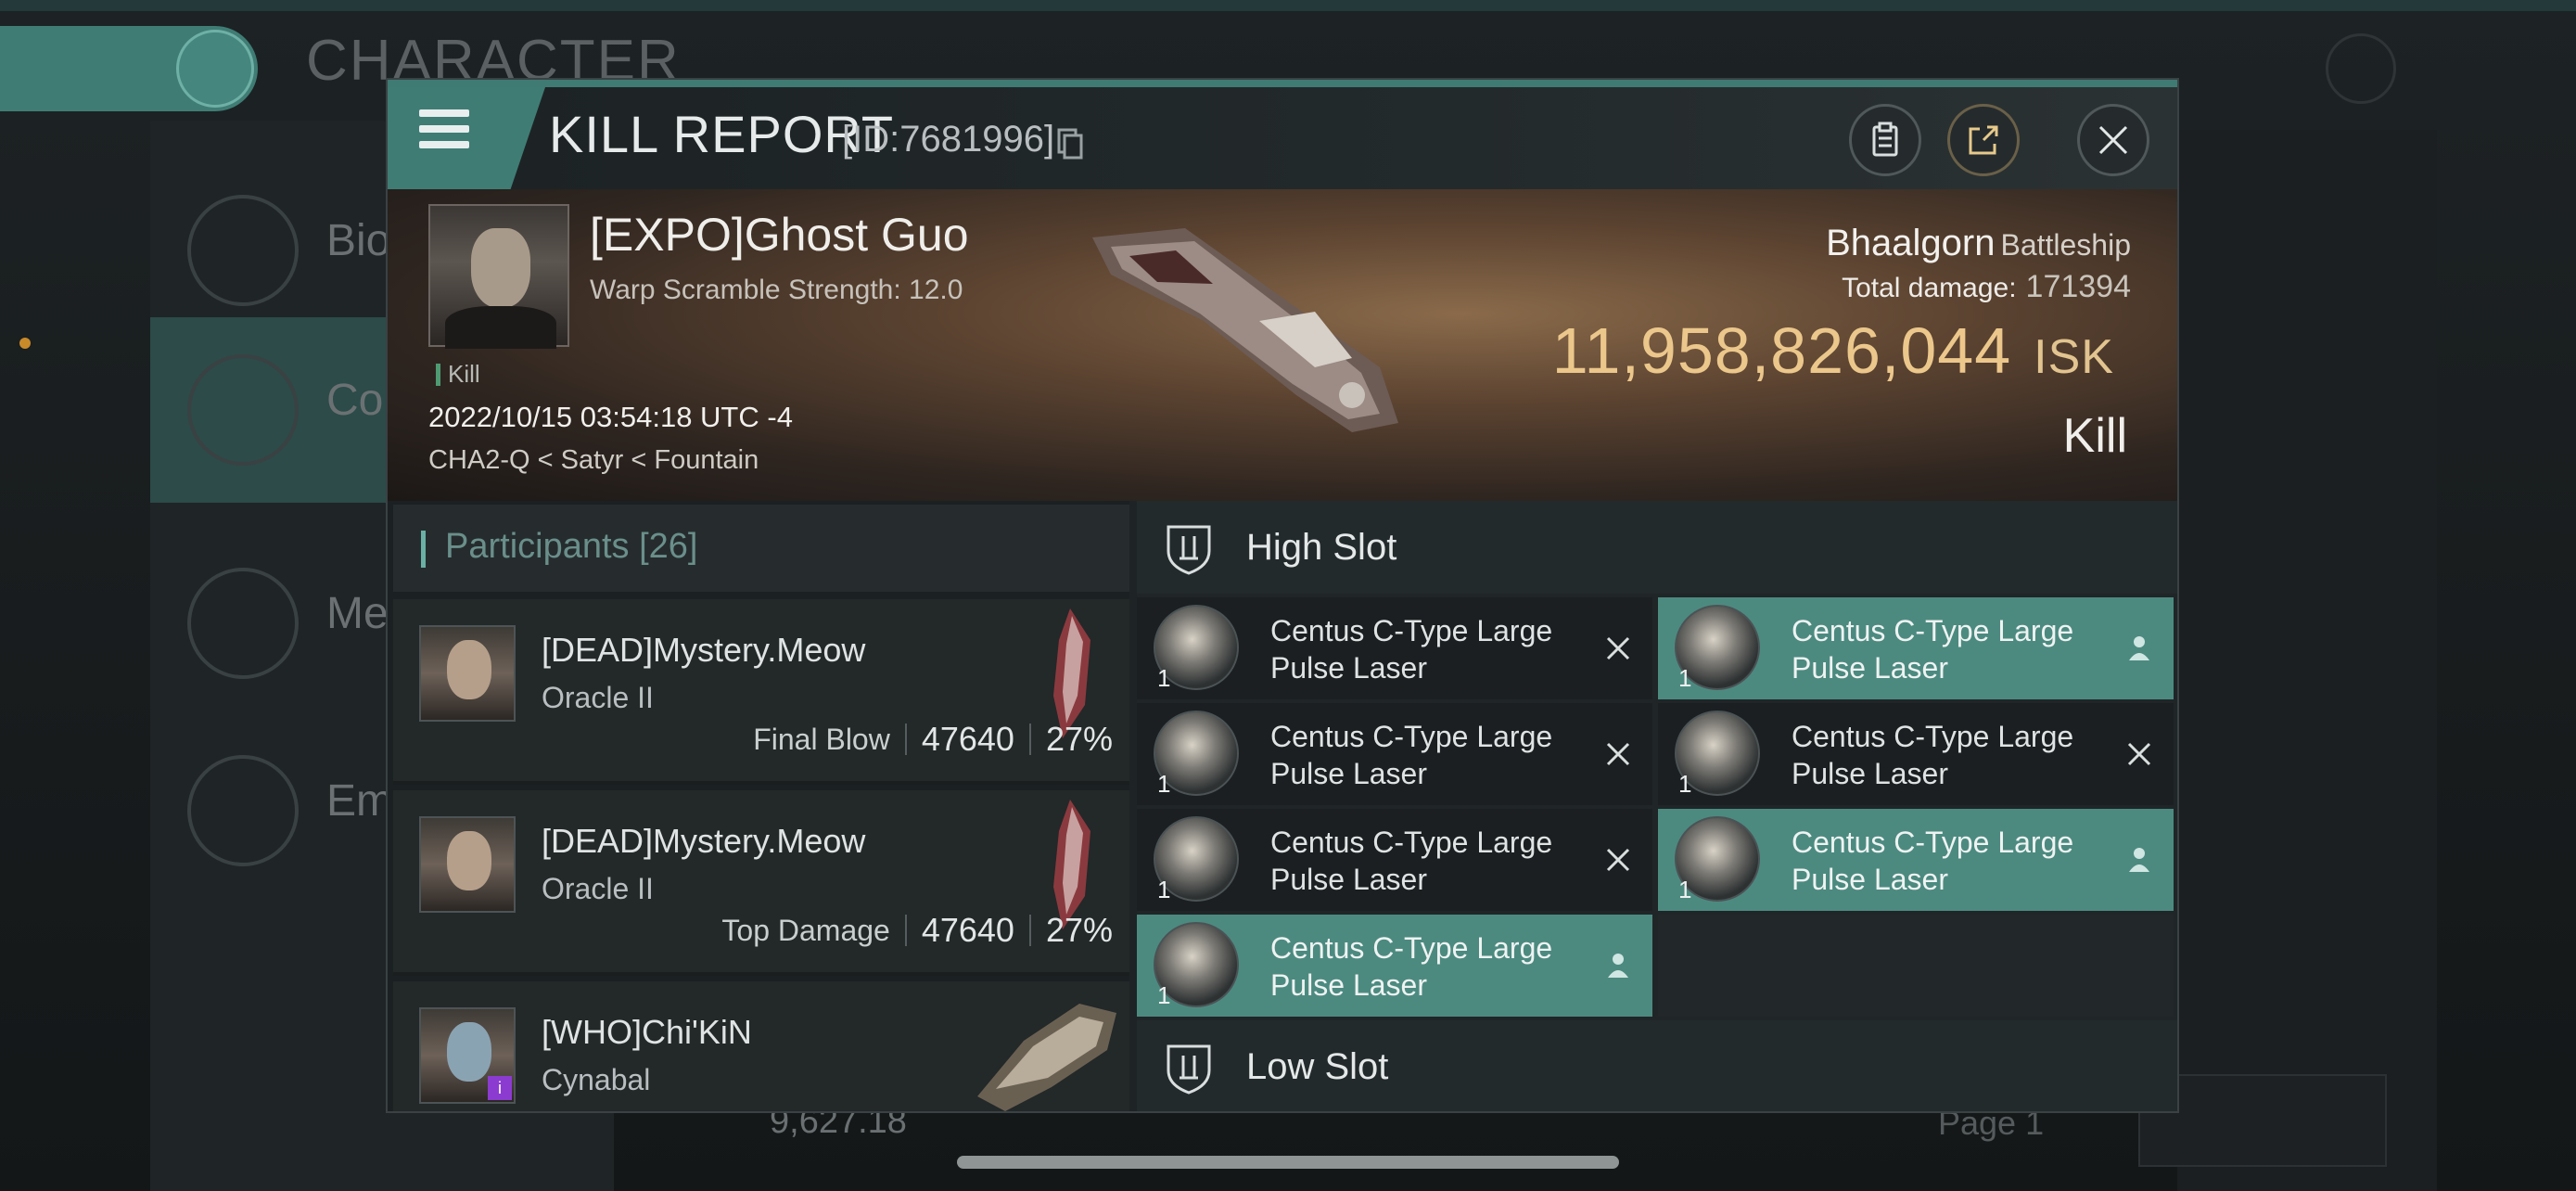 The height and width of the screenshot is (1191, 2576). I want to click on low-slot-title: Low Slot, so click(1317, 1066).